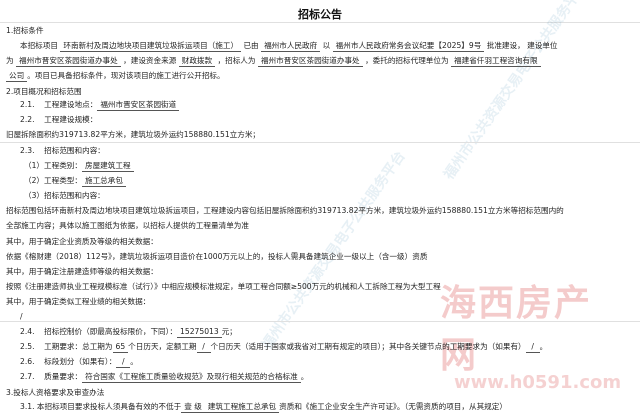  Describe the element at coordinates (79, 166) in the screenshot. I see `type-line: （1）工程类别： 房屋建筑工程` at that location.